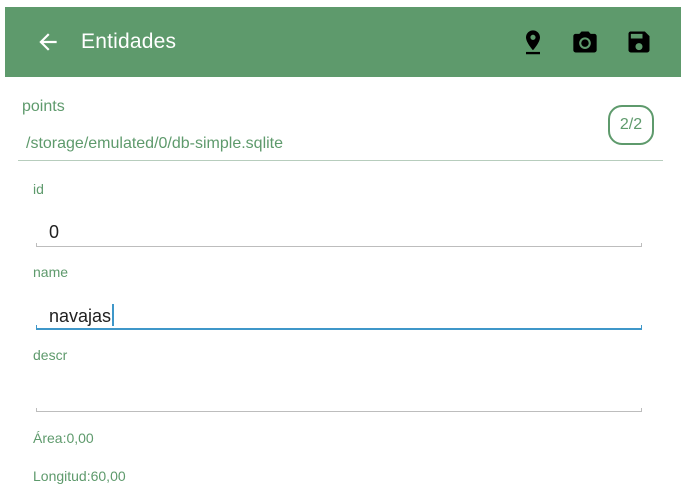 The image size is (681, 503). What do you see at coordinates (339, 410) in the screenshot?
I see `descr-field-underline` at bounding box center [339, 410].